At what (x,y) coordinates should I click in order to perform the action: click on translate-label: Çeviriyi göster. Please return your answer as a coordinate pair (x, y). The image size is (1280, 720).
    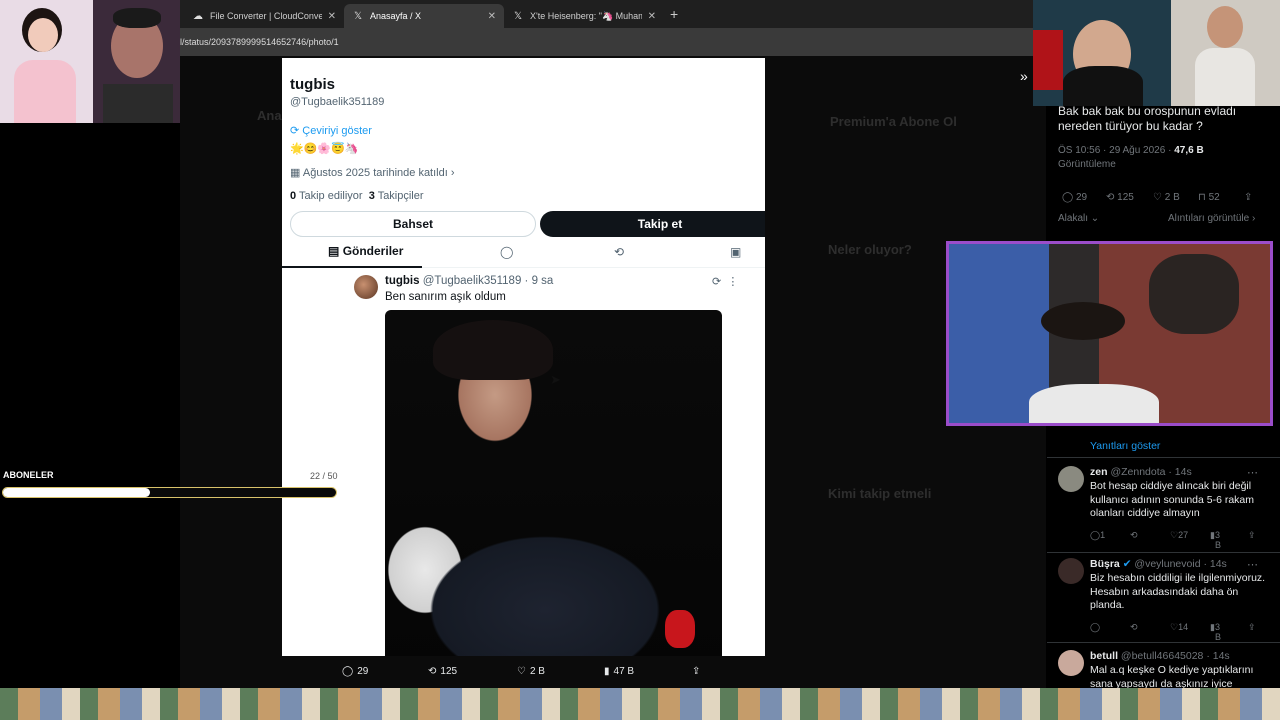
    Looking at the image, I should click on (337, 131).